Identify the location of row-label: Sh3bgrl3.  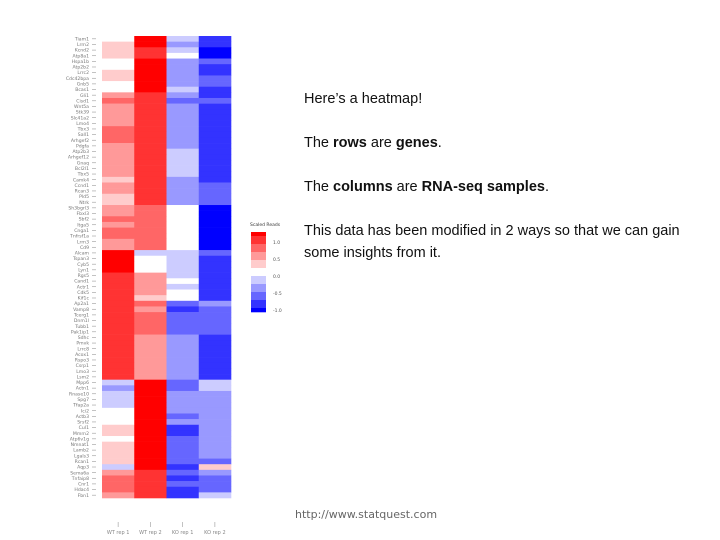
(78, 208).